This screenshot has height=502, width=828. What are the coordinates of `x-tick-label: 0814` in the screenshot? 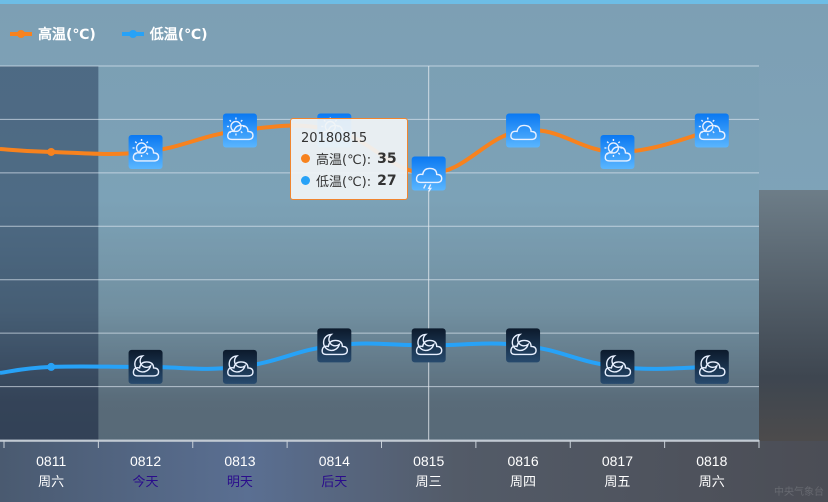 It's located at (334, 461).